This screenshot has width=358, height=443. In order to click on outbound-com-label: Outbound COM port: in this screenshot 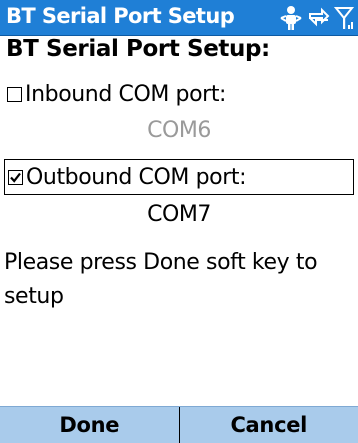, I will do `click(136, 177)`.